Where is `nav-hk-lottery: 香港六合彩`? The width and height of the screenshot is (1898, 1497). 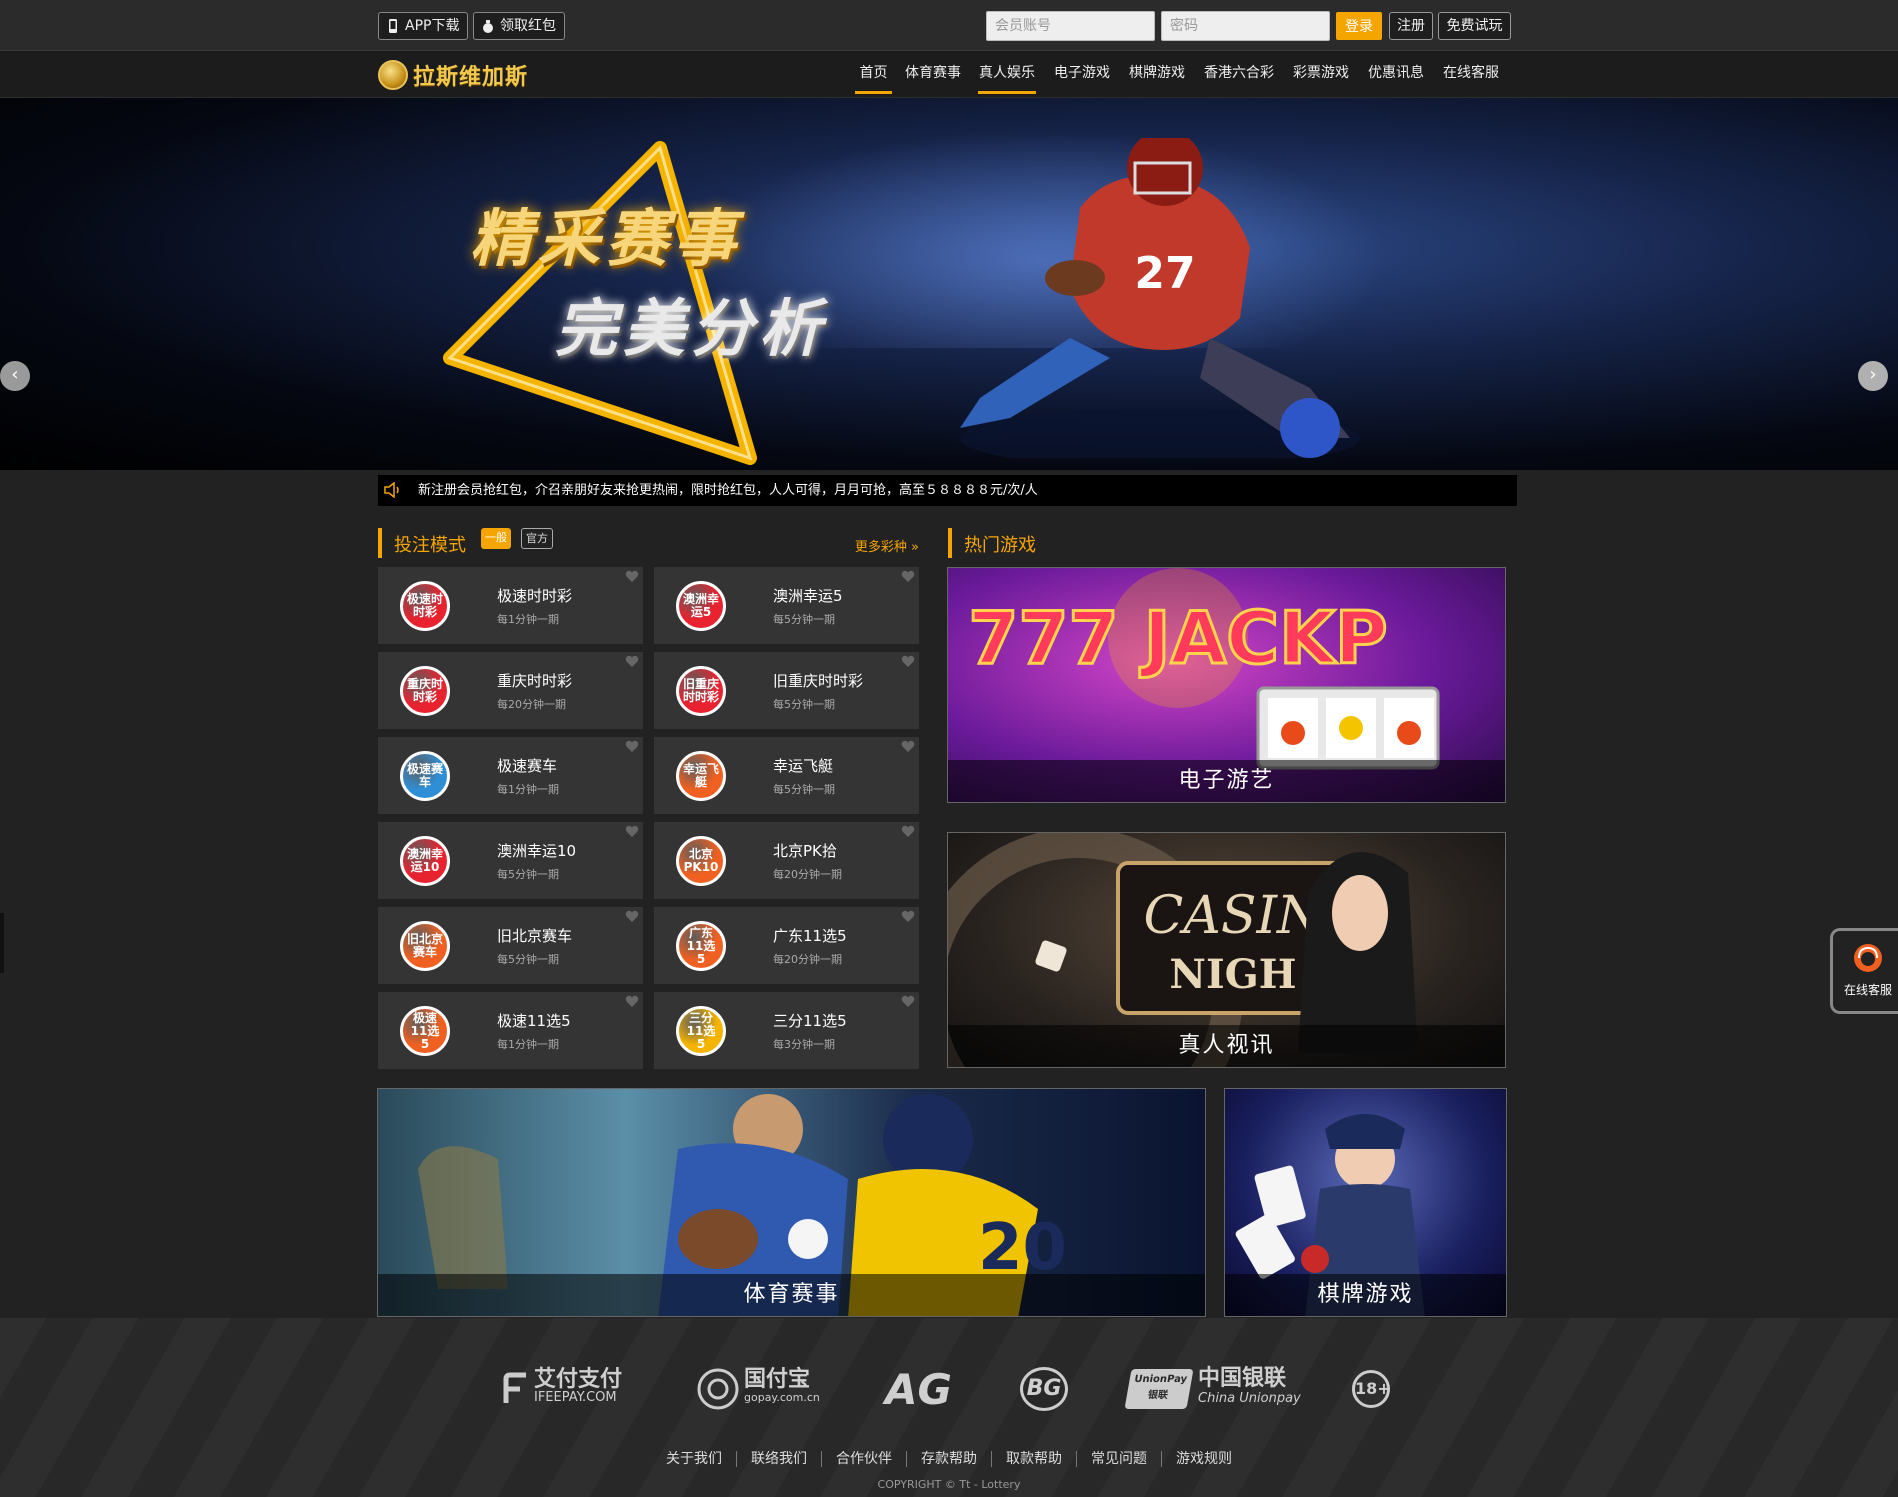
nav-hk-lottery: 香港六合彩 is located at coordinates (1239, 74).